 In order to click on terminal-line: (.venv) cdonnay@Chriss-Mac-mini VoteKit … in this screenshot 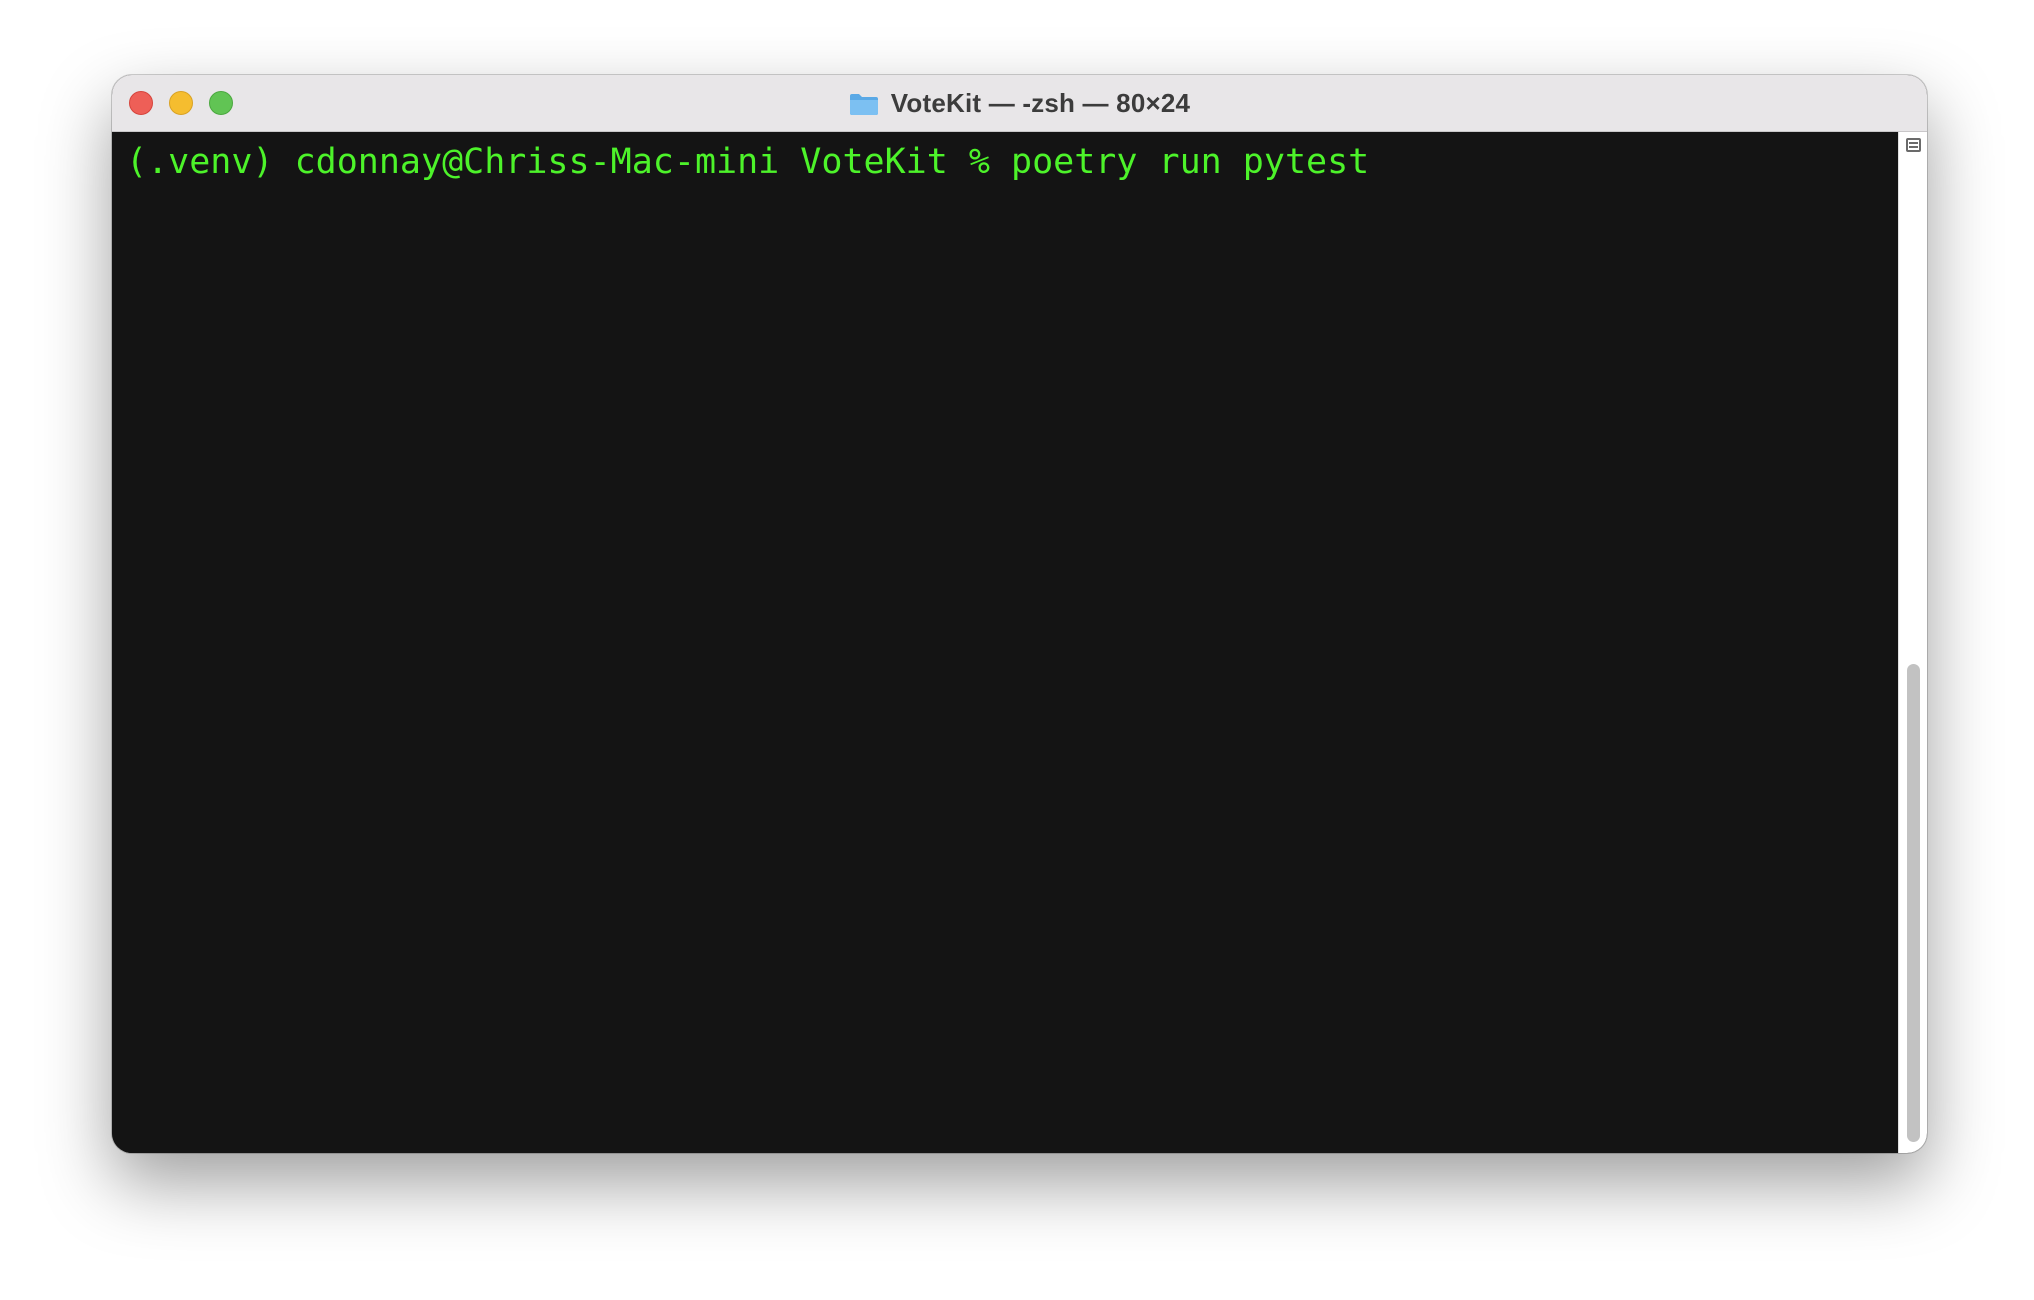, I will do `click(748, 162)`.